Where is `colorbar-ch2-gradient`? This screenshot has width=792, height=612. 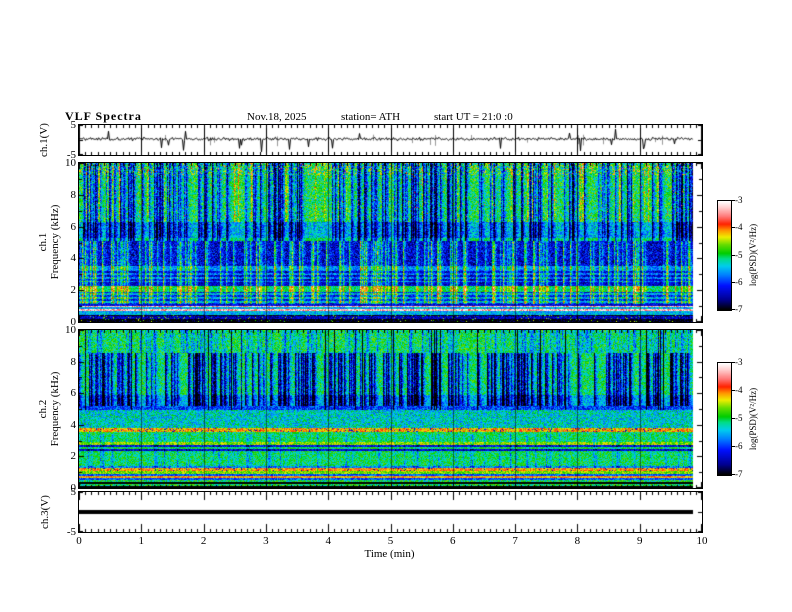 colorbar-ch2-gradient is located at coordinates (724, 419).